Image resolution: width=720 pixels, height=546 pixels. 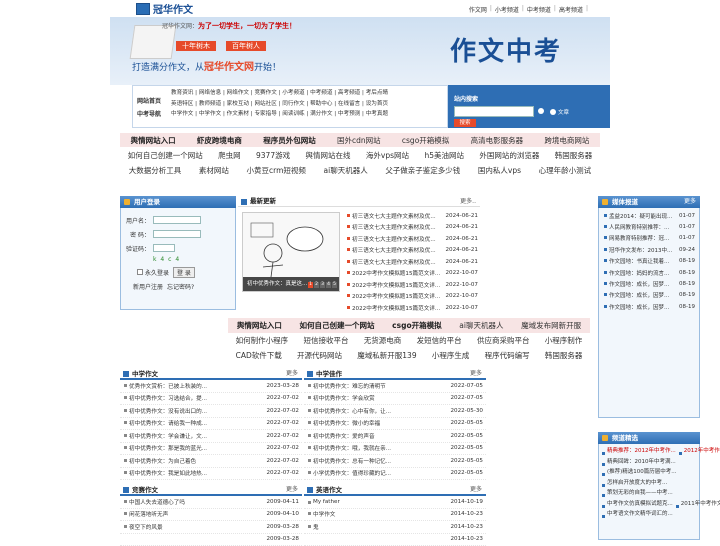 What do you see at coordinates (164, 248) in the screenshot?
I see `captcha-input` at bounding box center [164, 248].